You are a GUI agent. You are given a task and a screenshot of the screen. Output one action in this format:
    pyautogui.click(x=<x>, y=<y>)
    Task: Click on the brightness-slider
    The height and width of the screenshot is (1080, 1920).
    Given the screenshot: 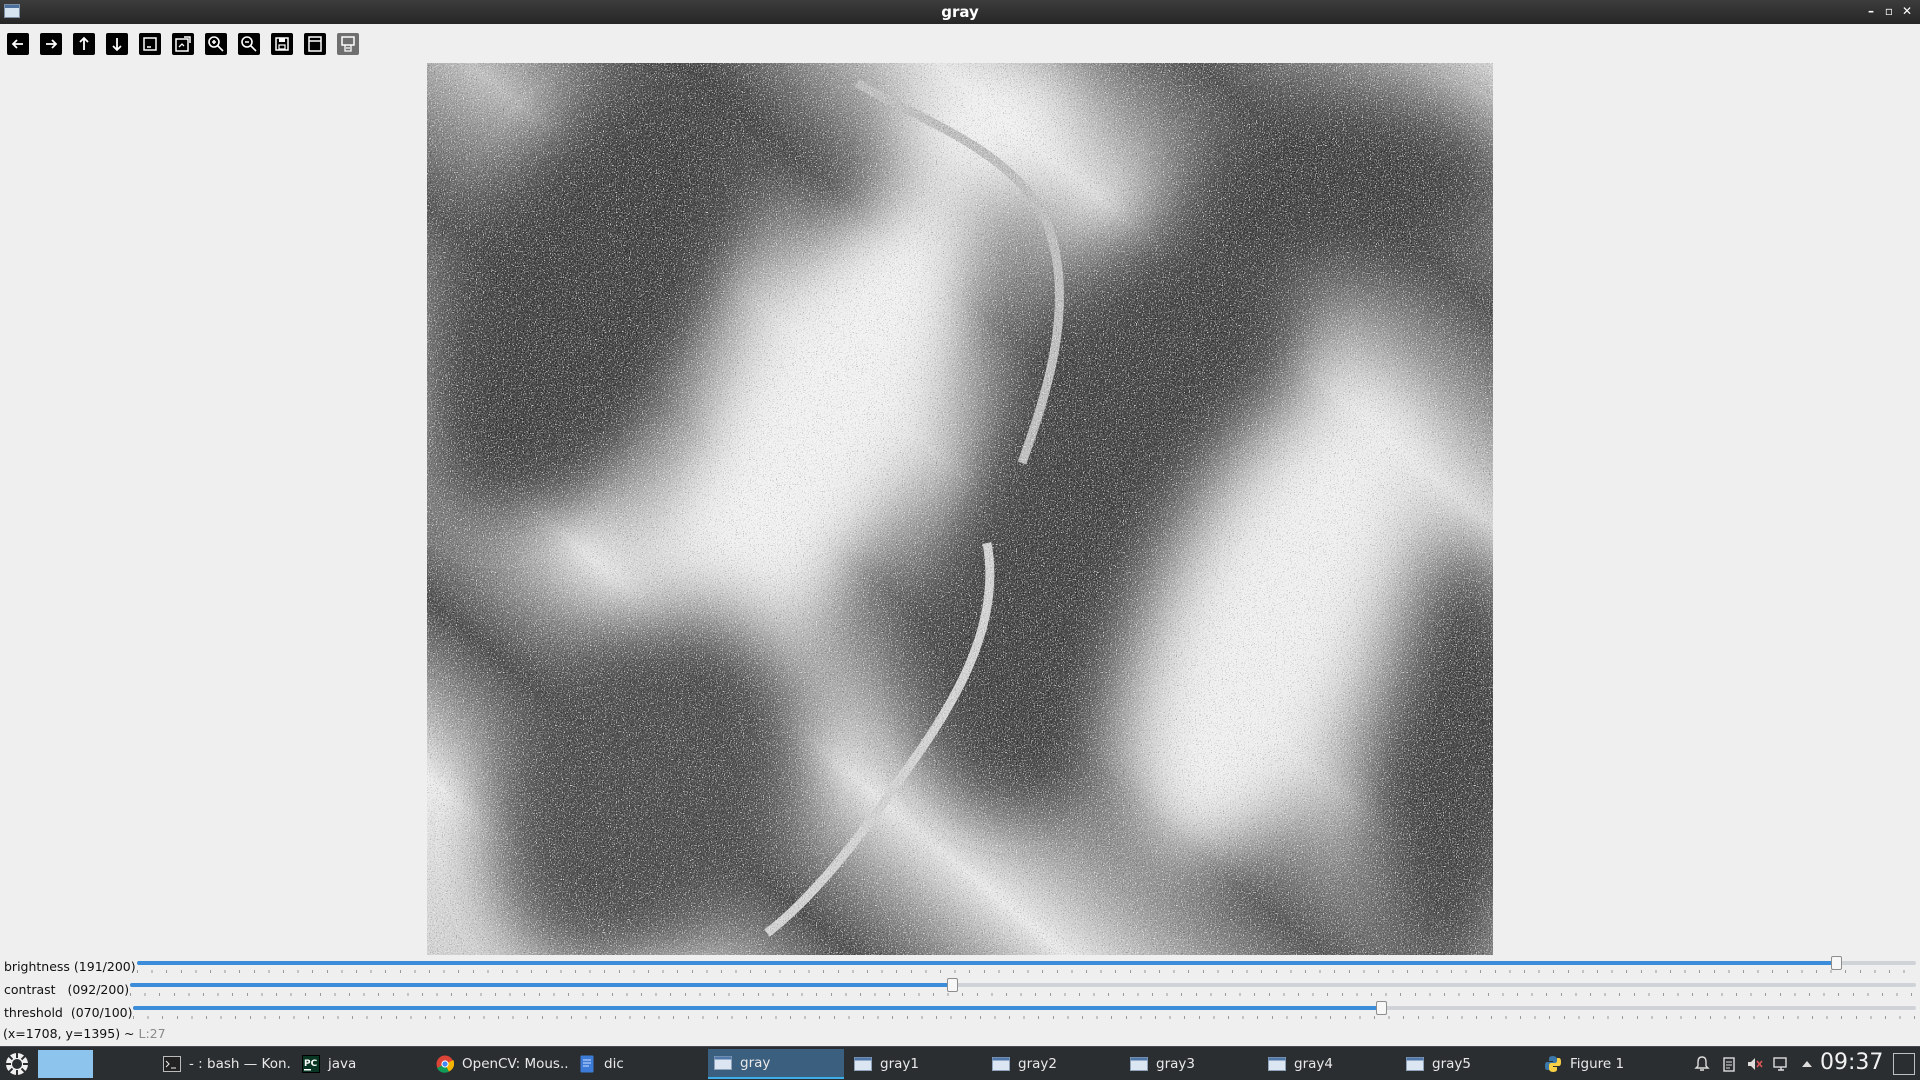 What is the action you would take?
    pyautogui.click(x=1026, y=963)
    